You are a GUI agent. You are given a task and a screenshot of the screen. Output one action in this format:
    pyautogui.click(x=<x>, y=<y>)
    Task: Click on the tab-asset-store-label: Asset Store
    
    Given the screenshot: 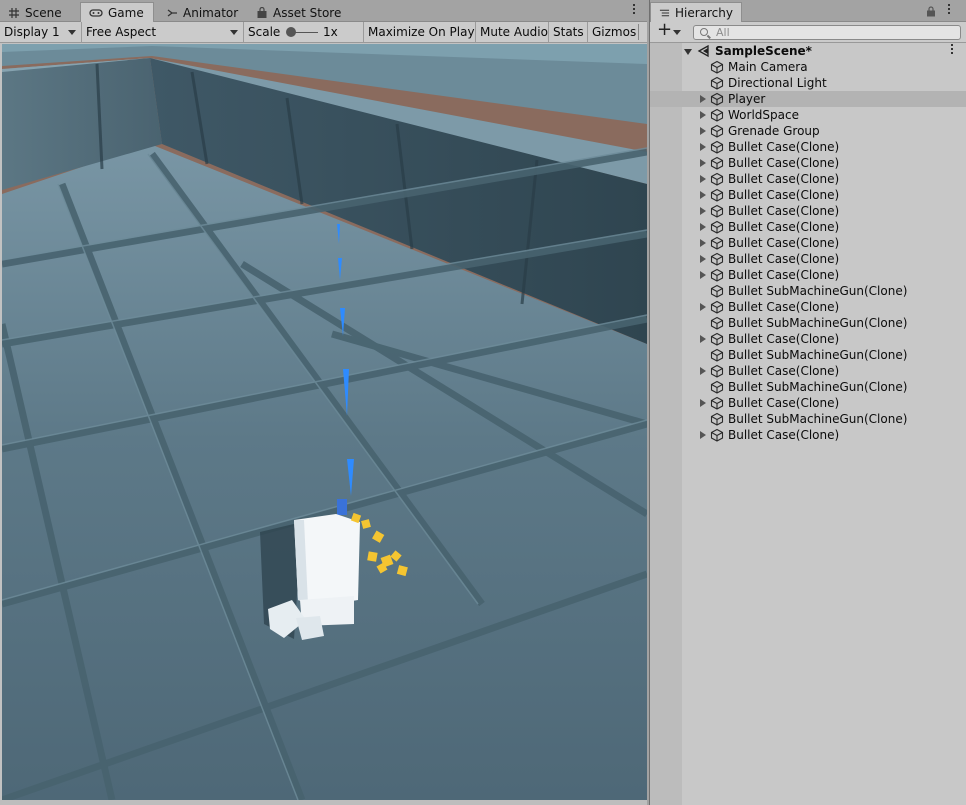 What is the action you would take?
    pyautogui.click(x=307, y=12)
    